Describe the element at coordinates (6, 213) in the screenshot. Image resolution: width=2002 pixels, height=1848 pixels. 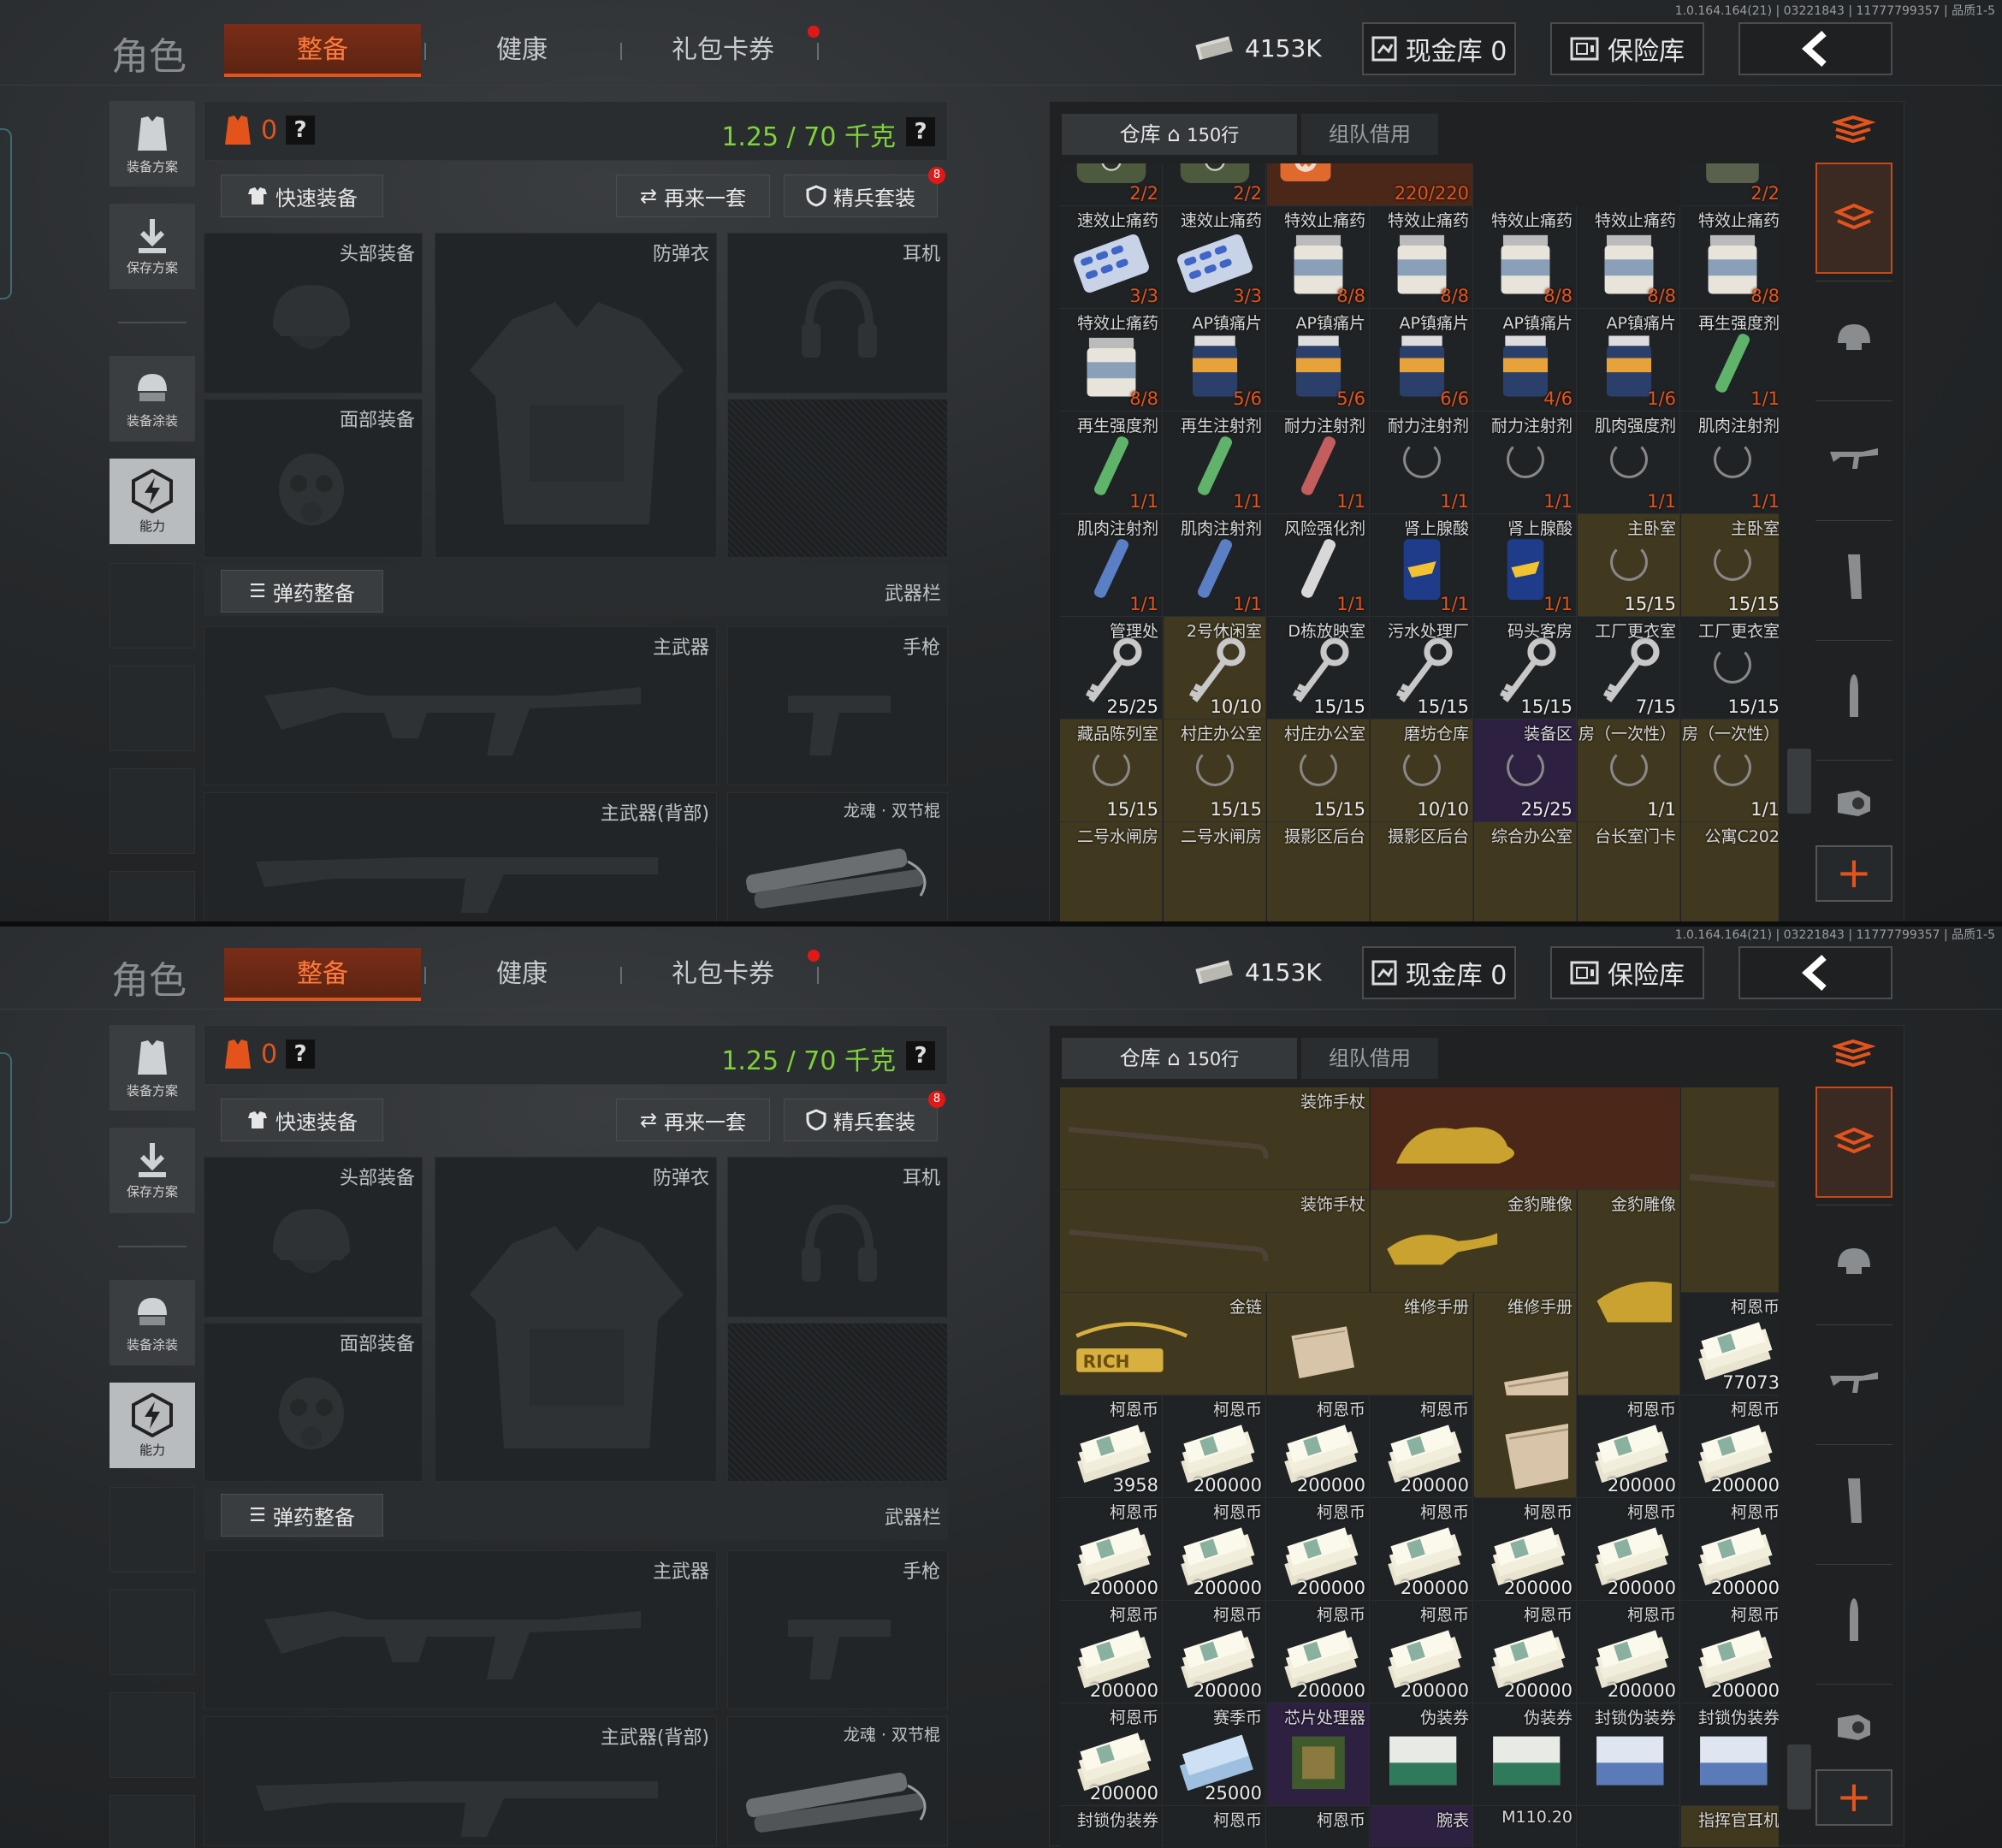
I see `left-edge-handle` at that location.